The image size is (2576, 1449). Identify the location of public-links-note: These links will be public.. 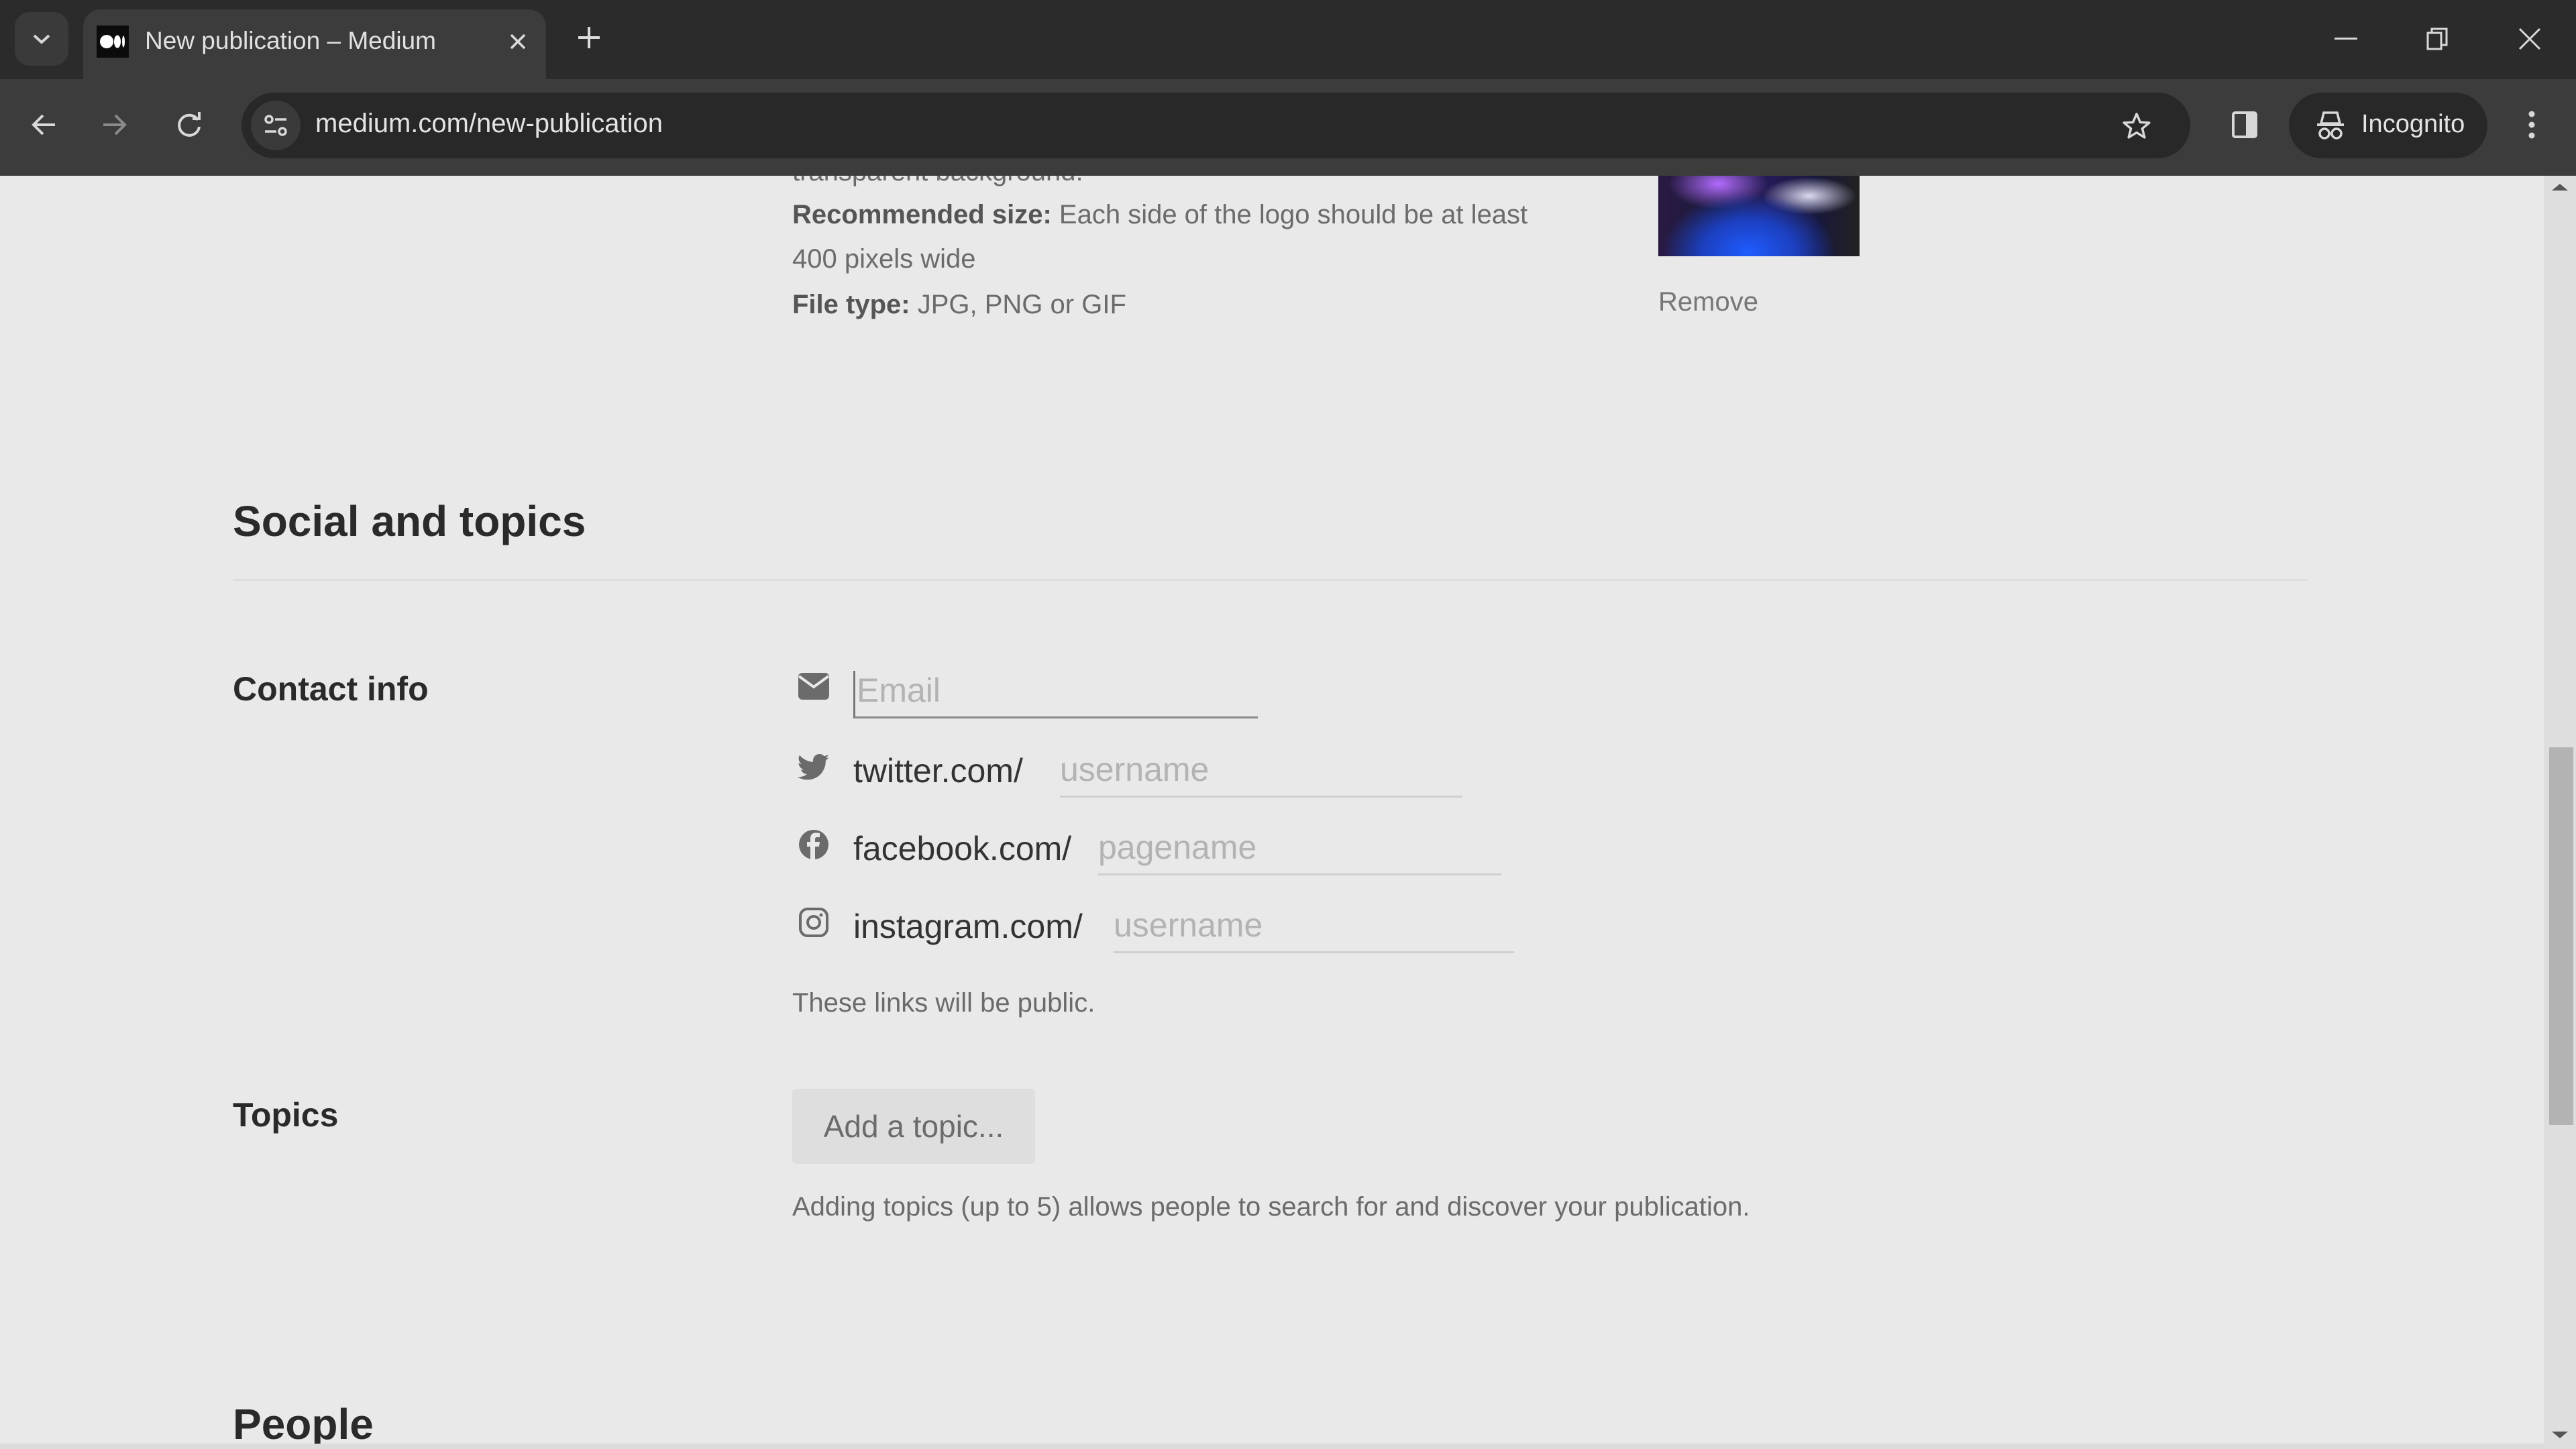
(943, 1003).